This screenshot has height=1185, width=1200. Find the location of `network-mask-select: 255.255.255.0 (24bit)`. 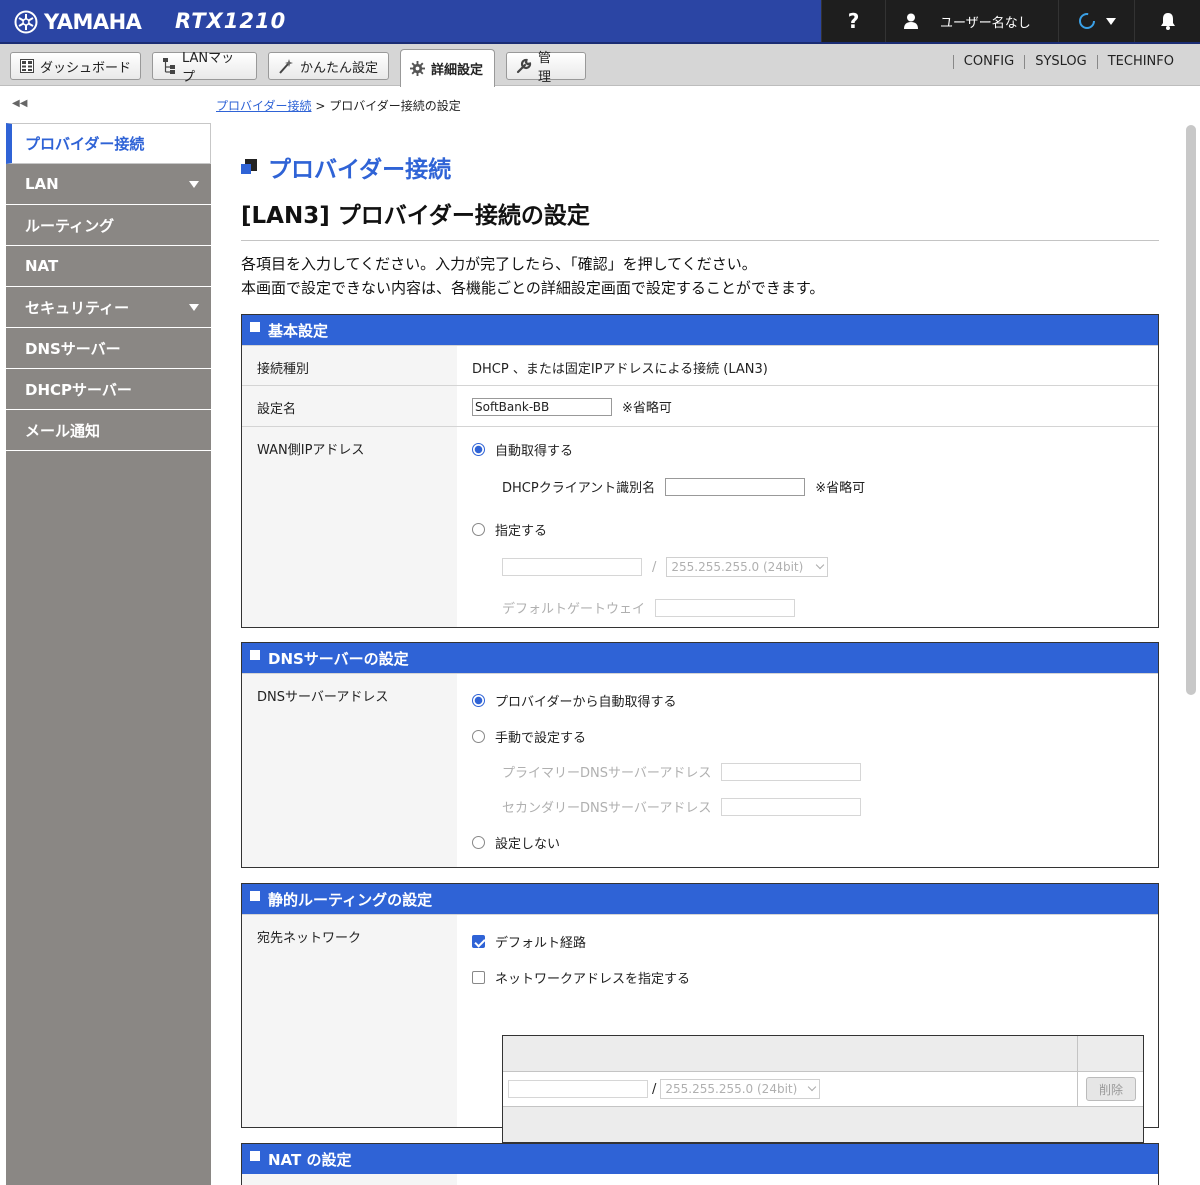

network-mask-select: 255.255.255.0 (24bit) is located at coordinates (740, 1089).